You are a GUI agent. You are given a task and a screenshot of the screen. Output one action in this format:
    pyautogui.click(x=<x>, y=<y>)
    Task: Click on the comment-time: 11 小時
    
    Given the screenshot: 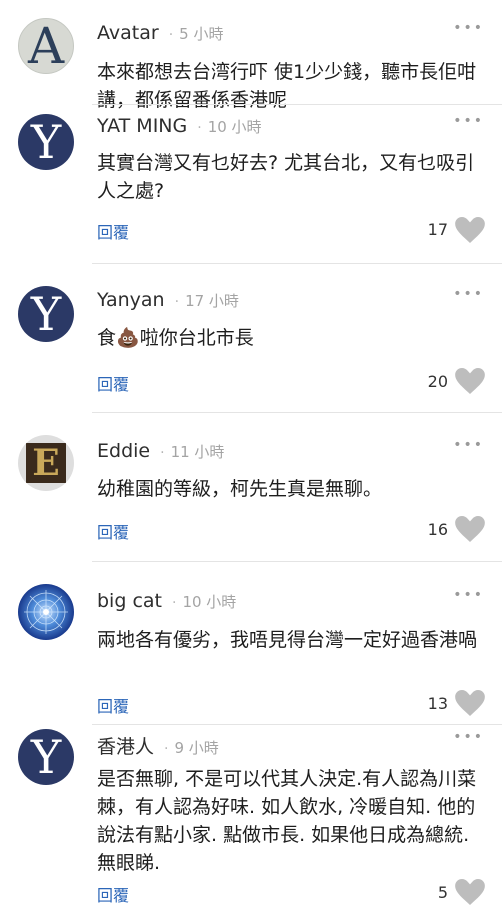 What is the action you would take?
    pyautogui.click(x=197, y=452)
    